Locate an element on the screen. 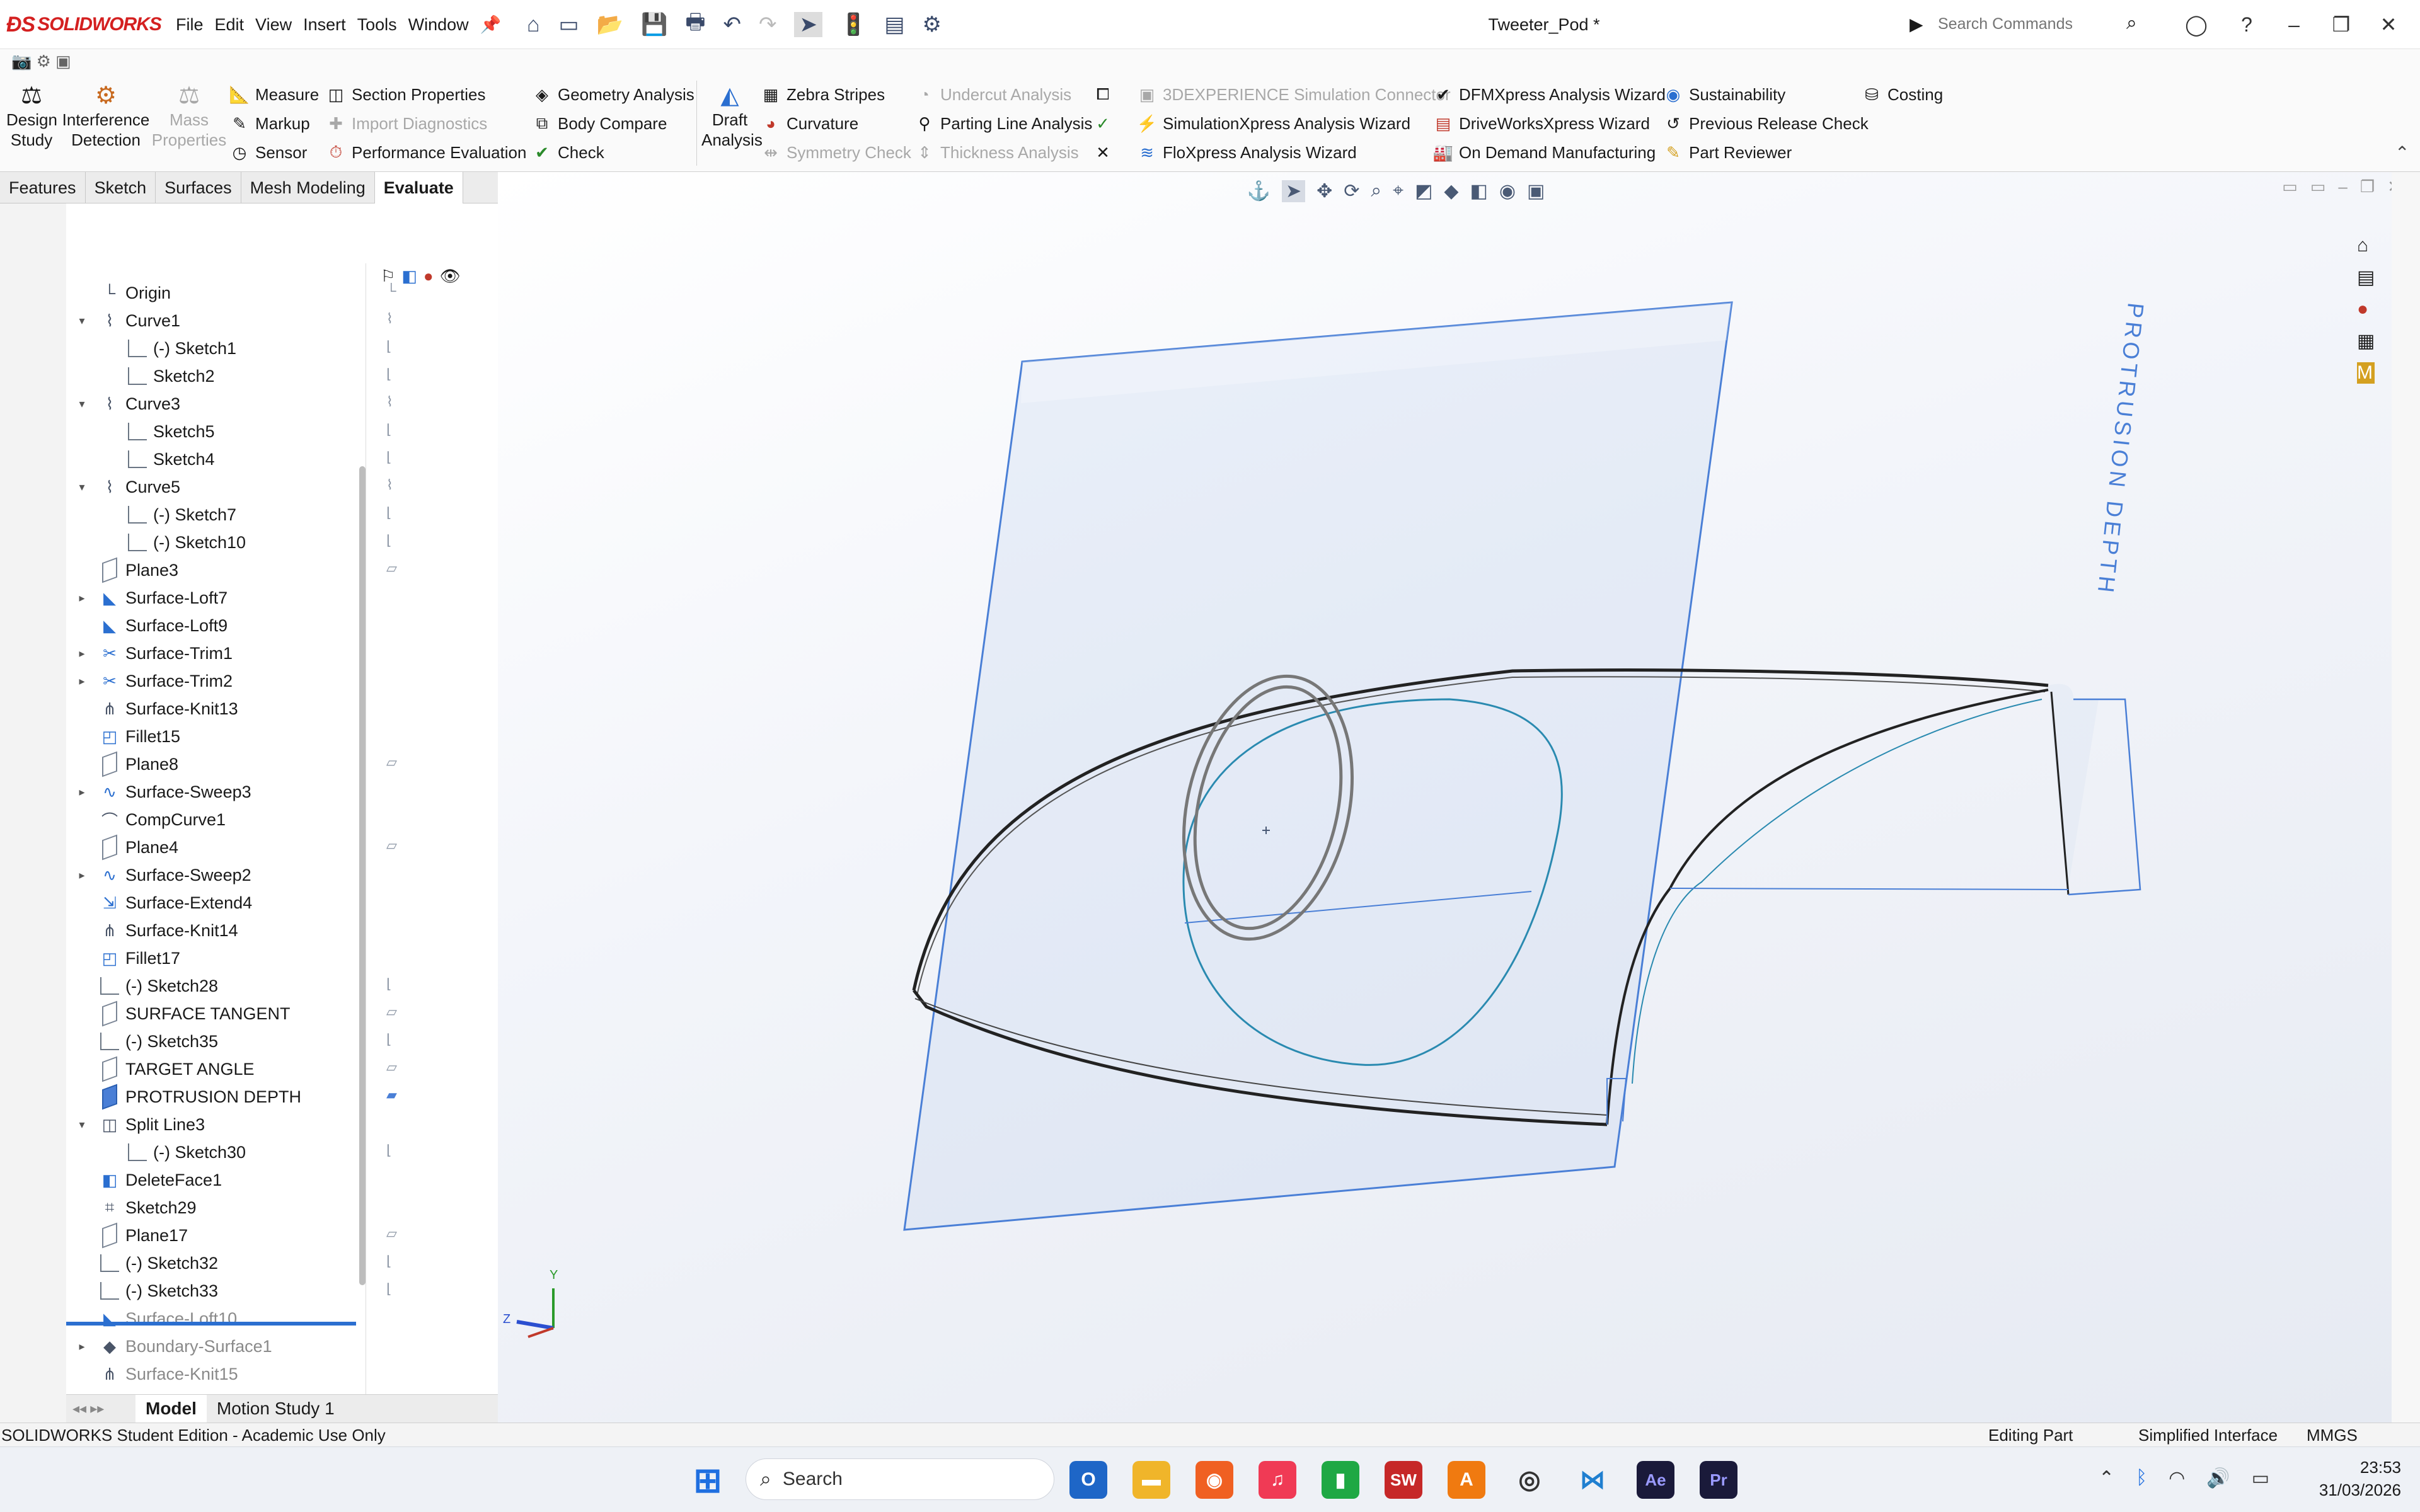 The width and height of the screenshot is (2420, 1512). performance-evaluation-button: ⏱ Performance Evaluation is located at coordinates (426, 152).